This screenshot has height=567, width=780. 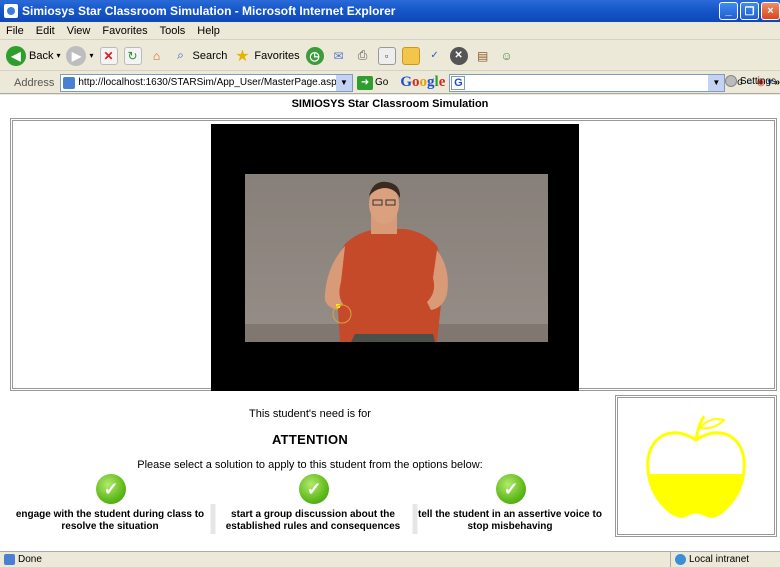 I want to click on google-search-input: G ▼, so click(x=587, y=82).